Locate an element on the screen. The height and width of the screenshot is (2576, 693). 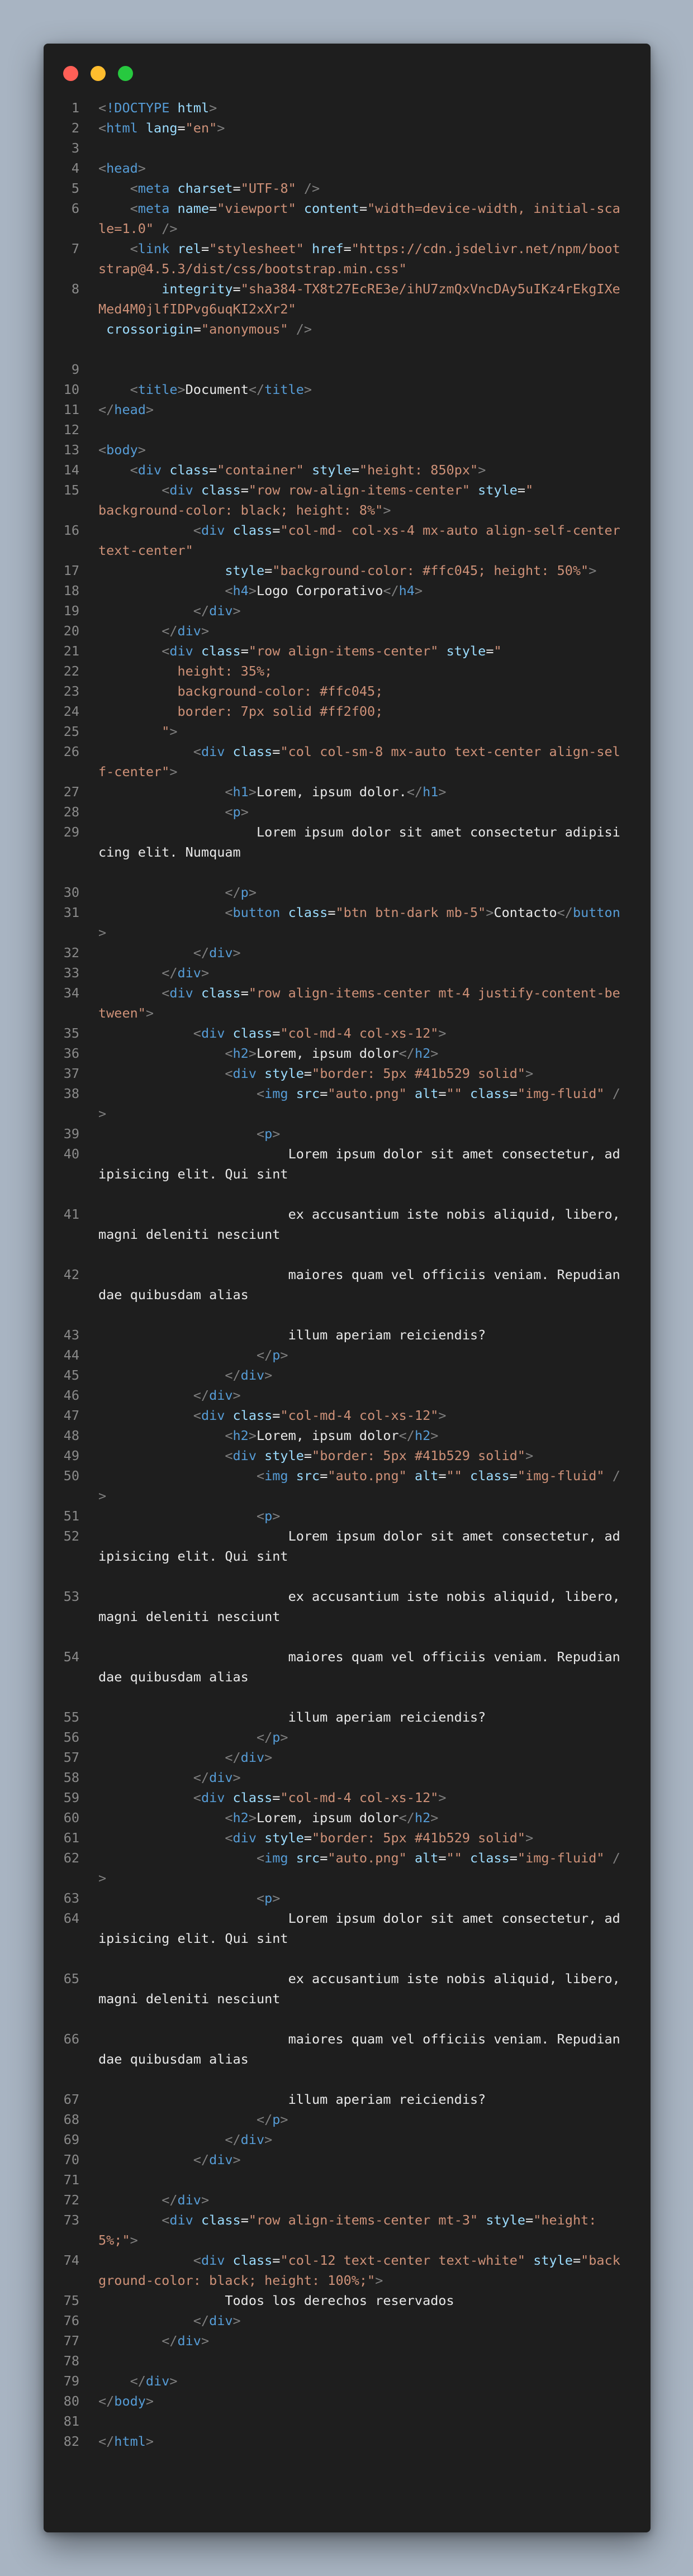
code-token: href is located at coordinates (328, 249).